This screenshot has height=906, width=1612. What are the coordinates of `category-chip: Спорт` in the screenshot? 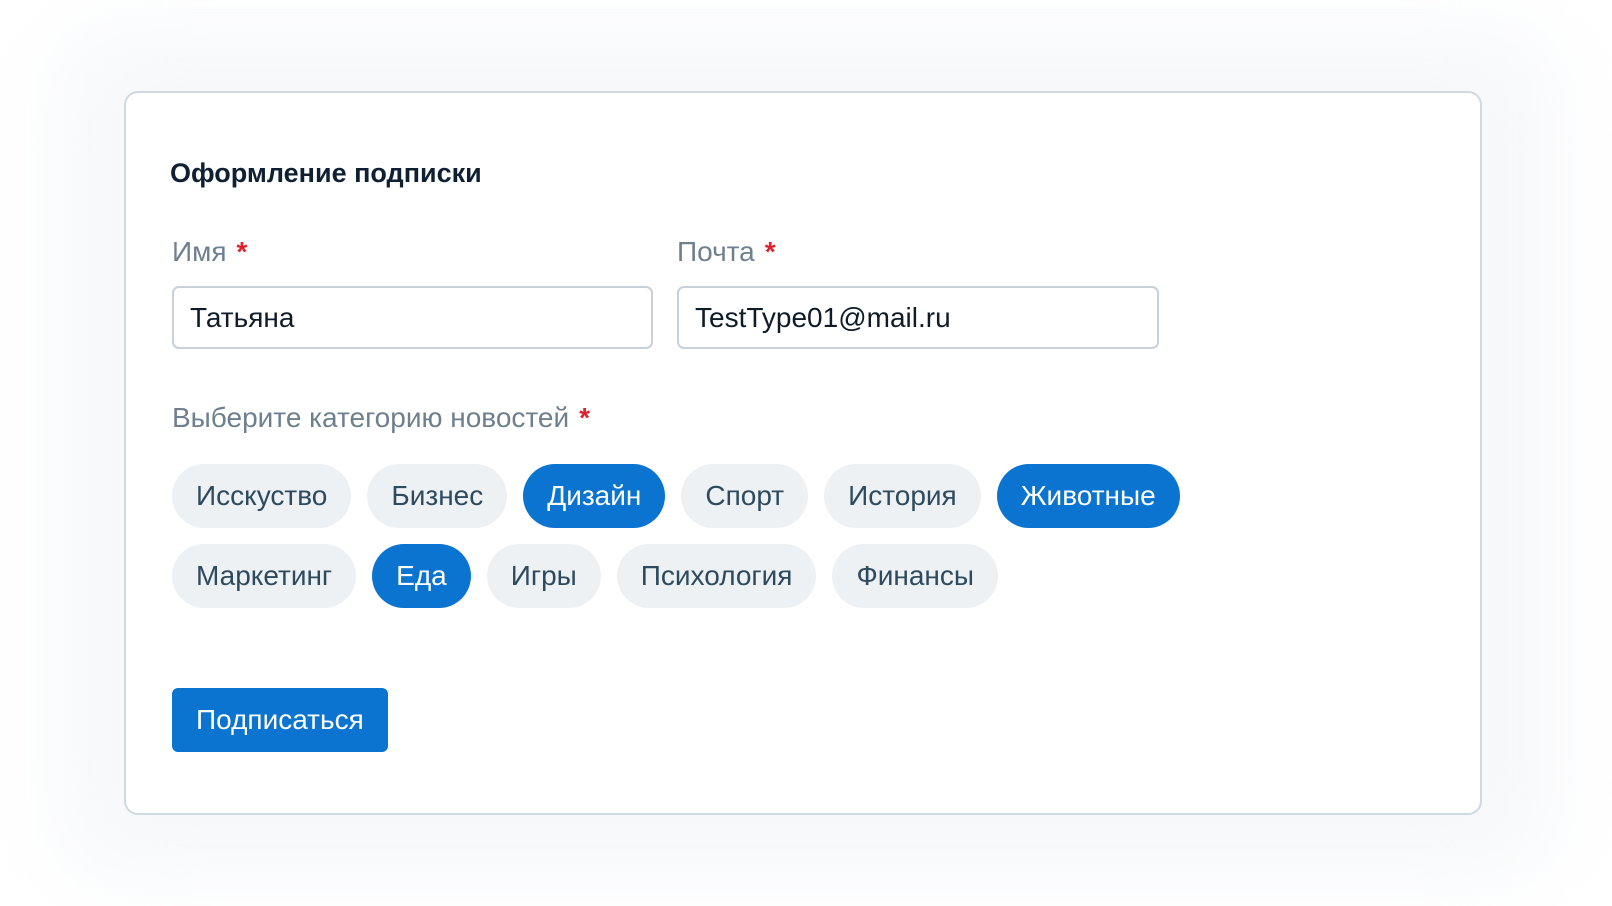 It's located at (745, 496).